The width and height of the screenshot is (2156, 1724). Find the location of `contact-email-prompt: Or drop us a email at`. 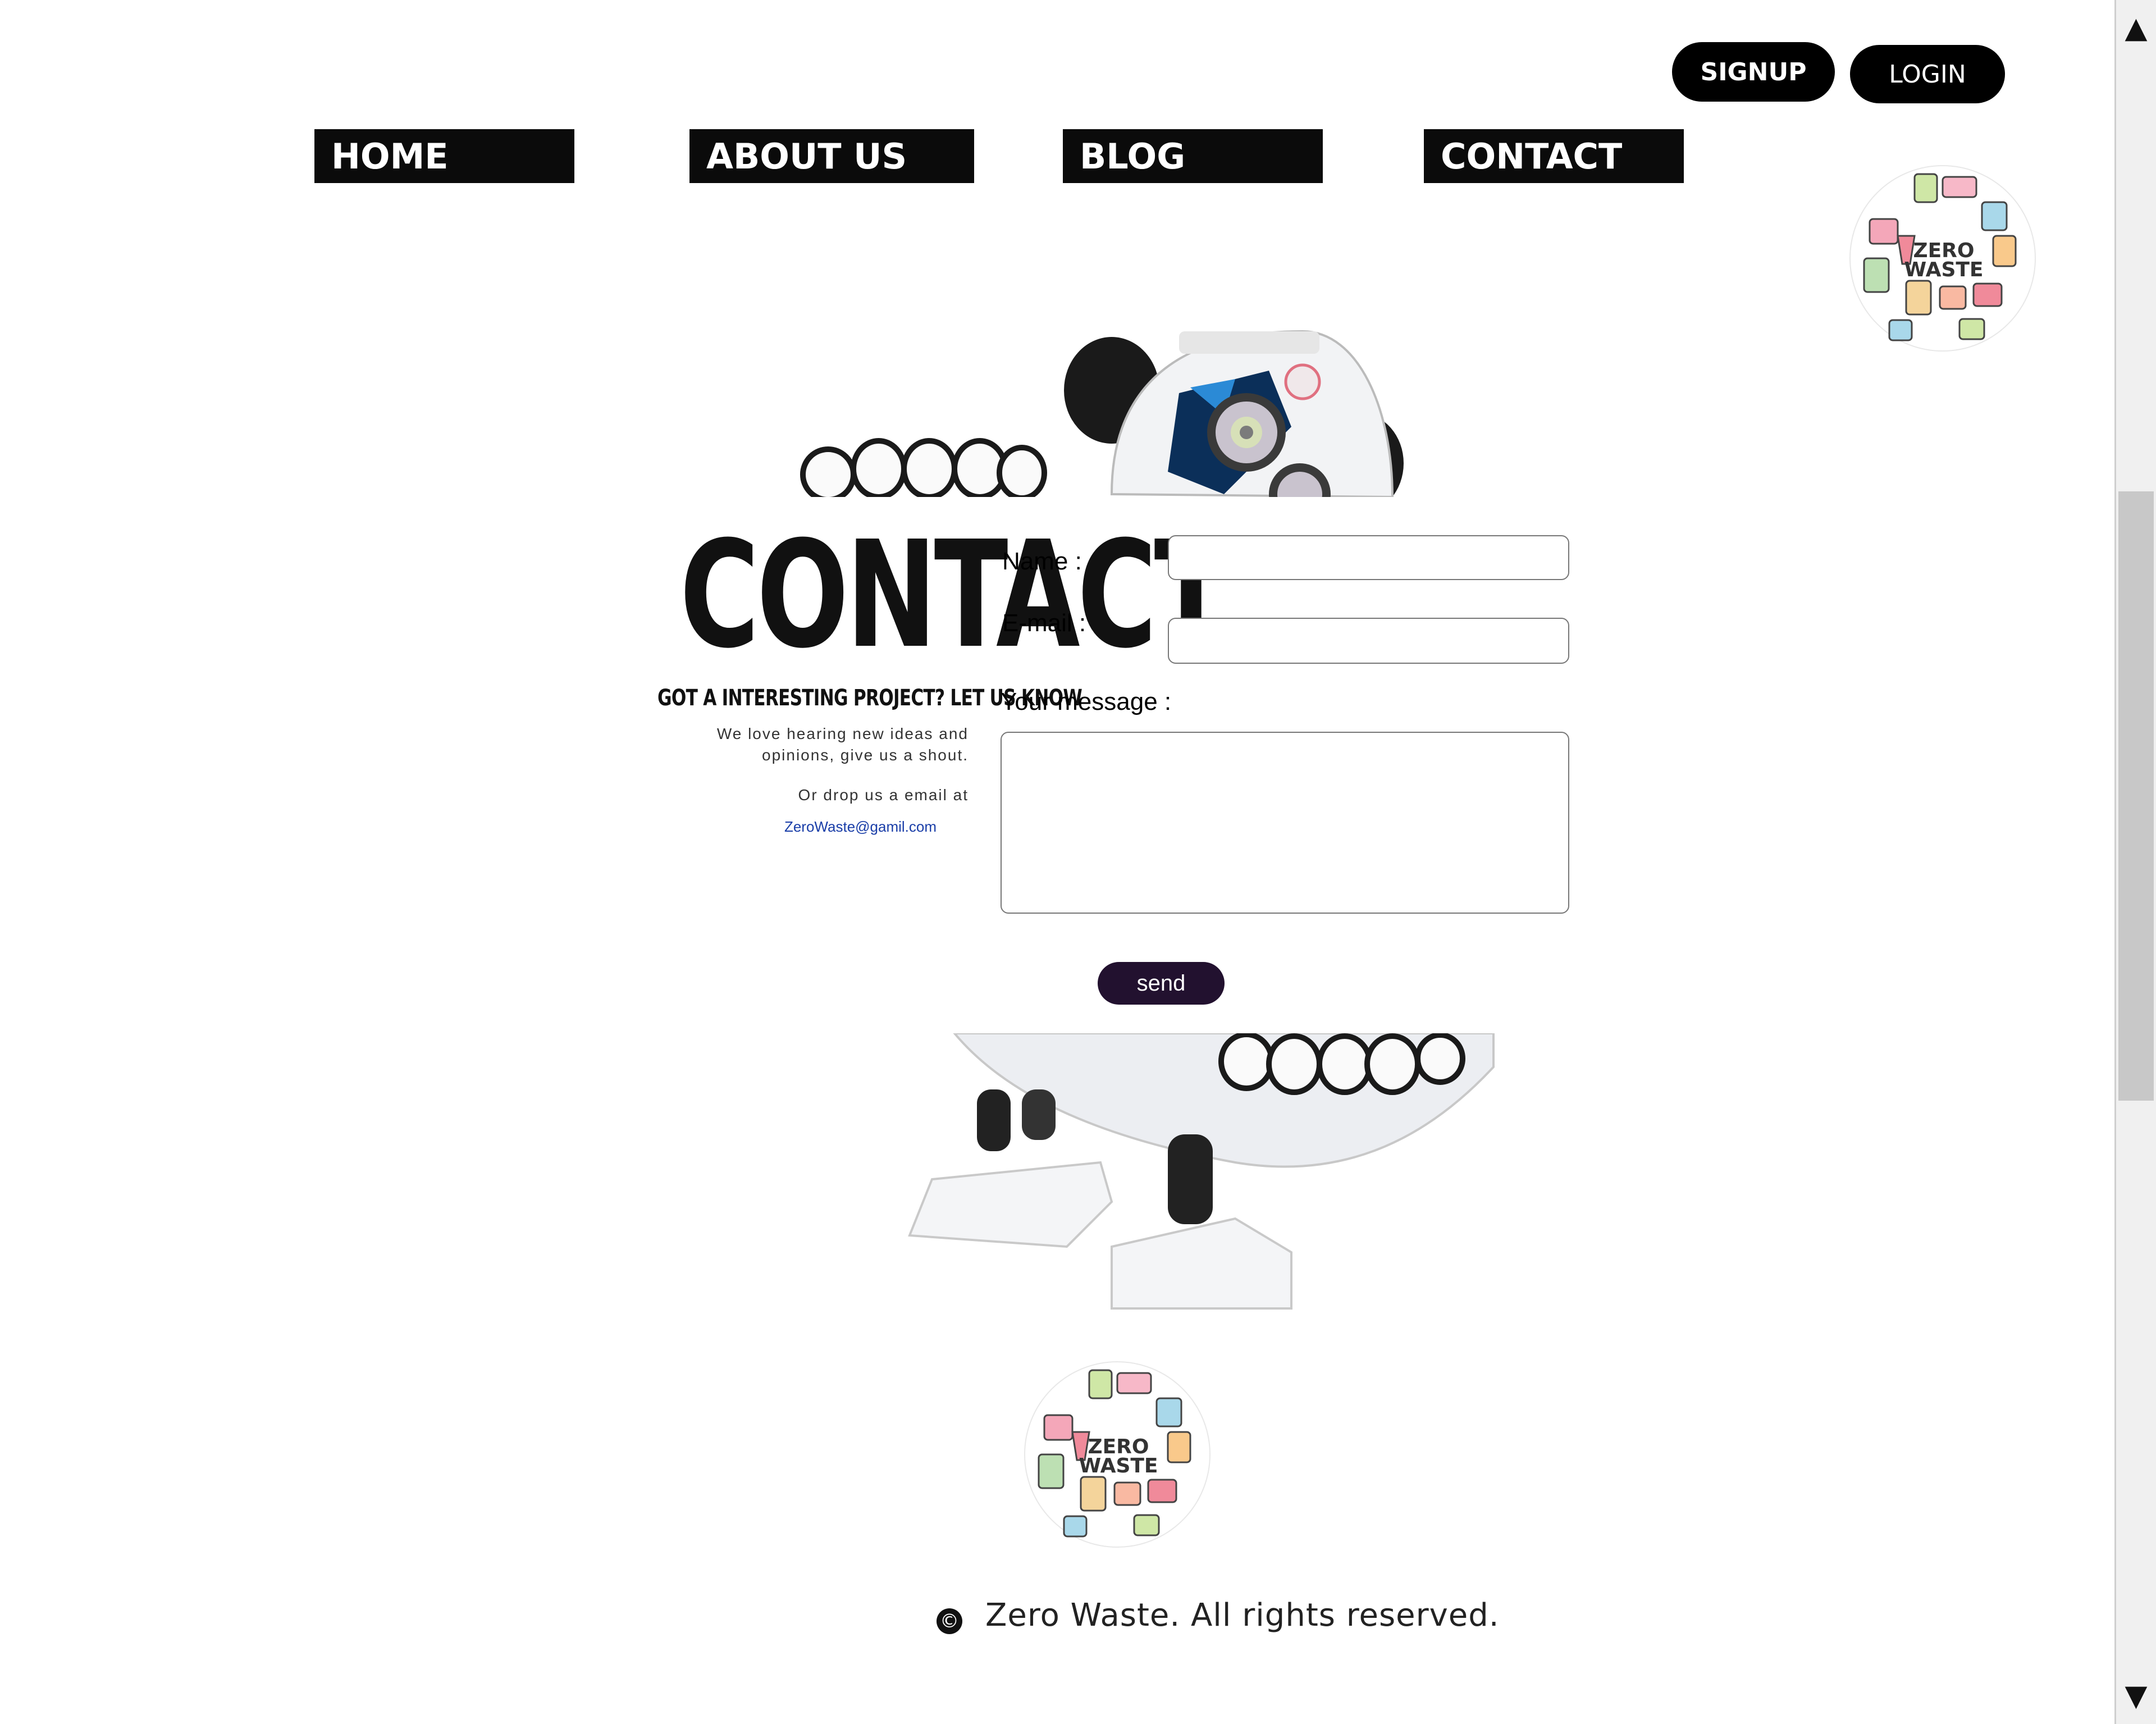

contact-email-prompt: Or drop us a email at is located at coordinates (883, 795).